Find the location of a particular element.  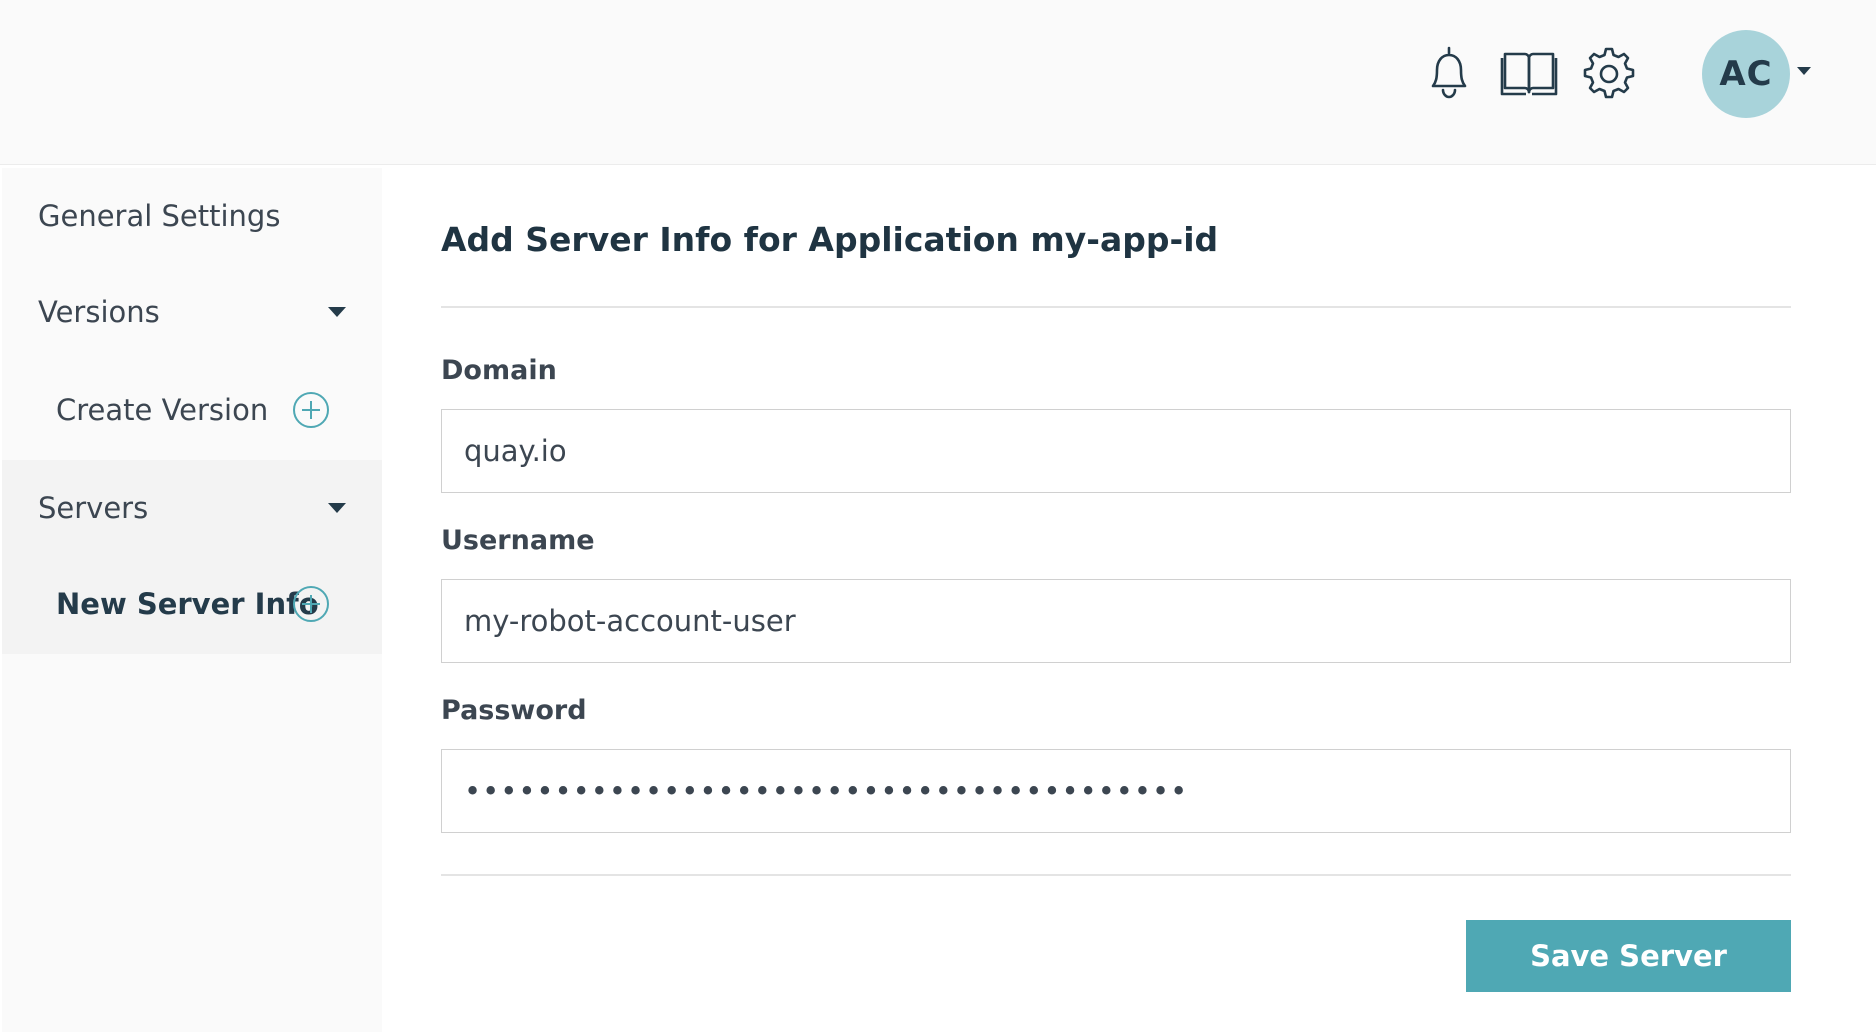

sidebar-item-general-settings: General Settings is located at coordinates (192, 216).